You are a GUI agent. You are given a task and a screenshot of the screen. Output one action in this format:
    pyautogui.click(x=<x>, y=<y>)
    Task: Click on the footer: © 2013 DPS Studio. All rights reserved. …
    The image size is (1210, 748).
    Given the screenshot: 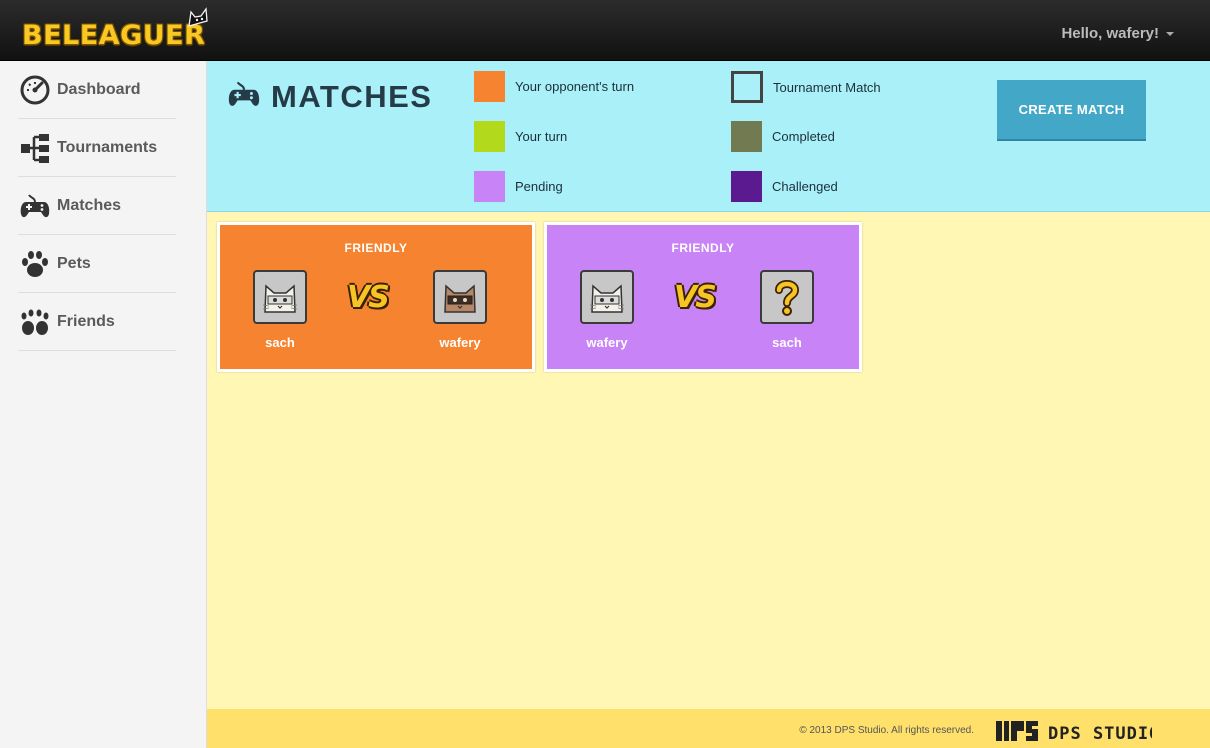 What is the action you would take?
    pyautogui.click(x=708, y=728)
    